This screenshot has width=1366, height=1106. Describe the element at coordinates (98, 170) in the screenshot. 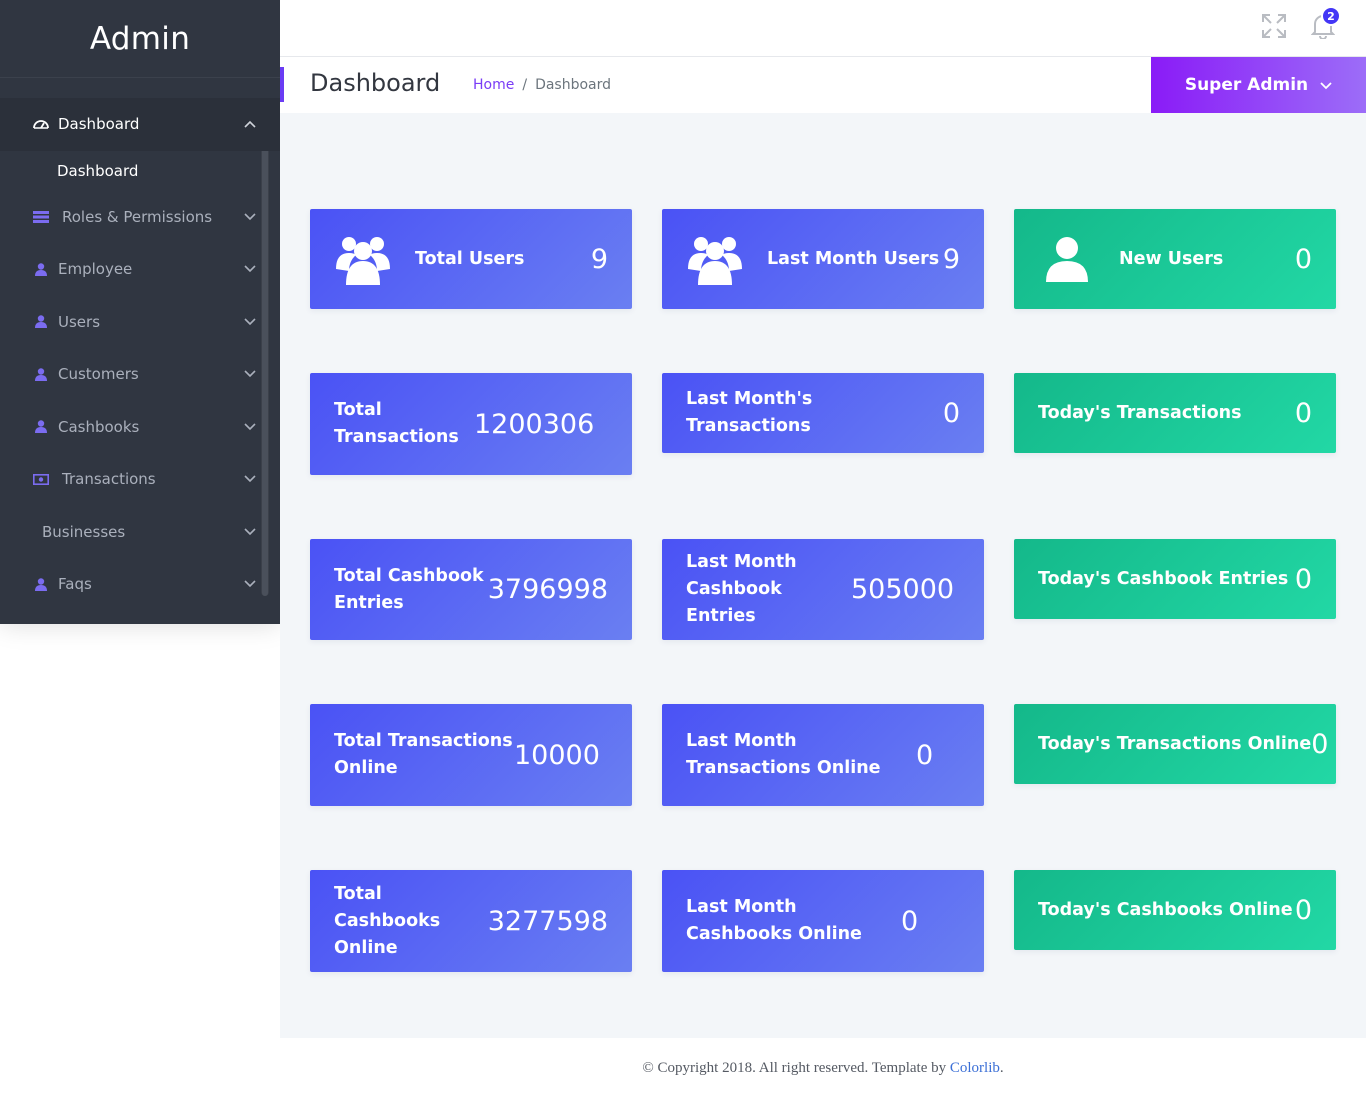

I see `submenu-item-label: Dashboard` at that location.